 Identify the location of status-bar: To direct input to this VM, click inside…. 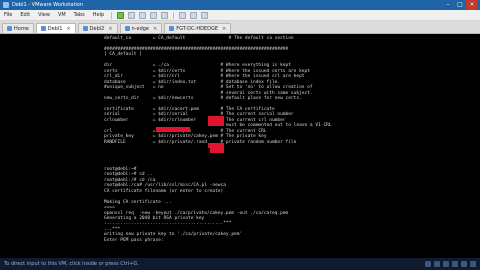
(240, 264).